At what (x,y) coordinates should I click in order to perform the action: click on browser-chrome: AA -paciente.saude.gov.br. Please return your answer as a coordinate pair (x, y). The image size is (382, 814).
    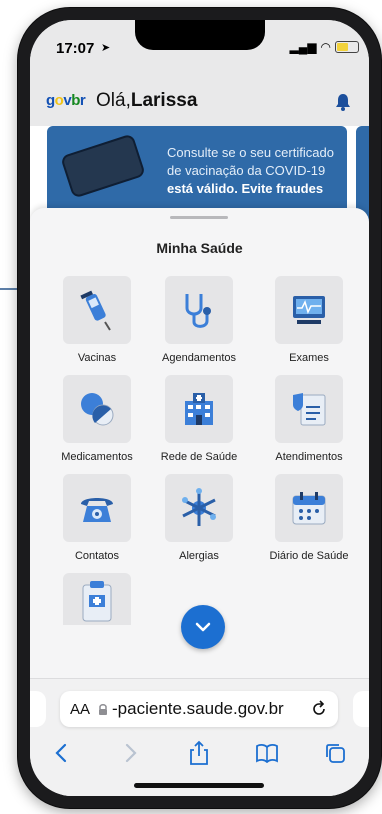
    Looking at the image, I should click on (199, 737).